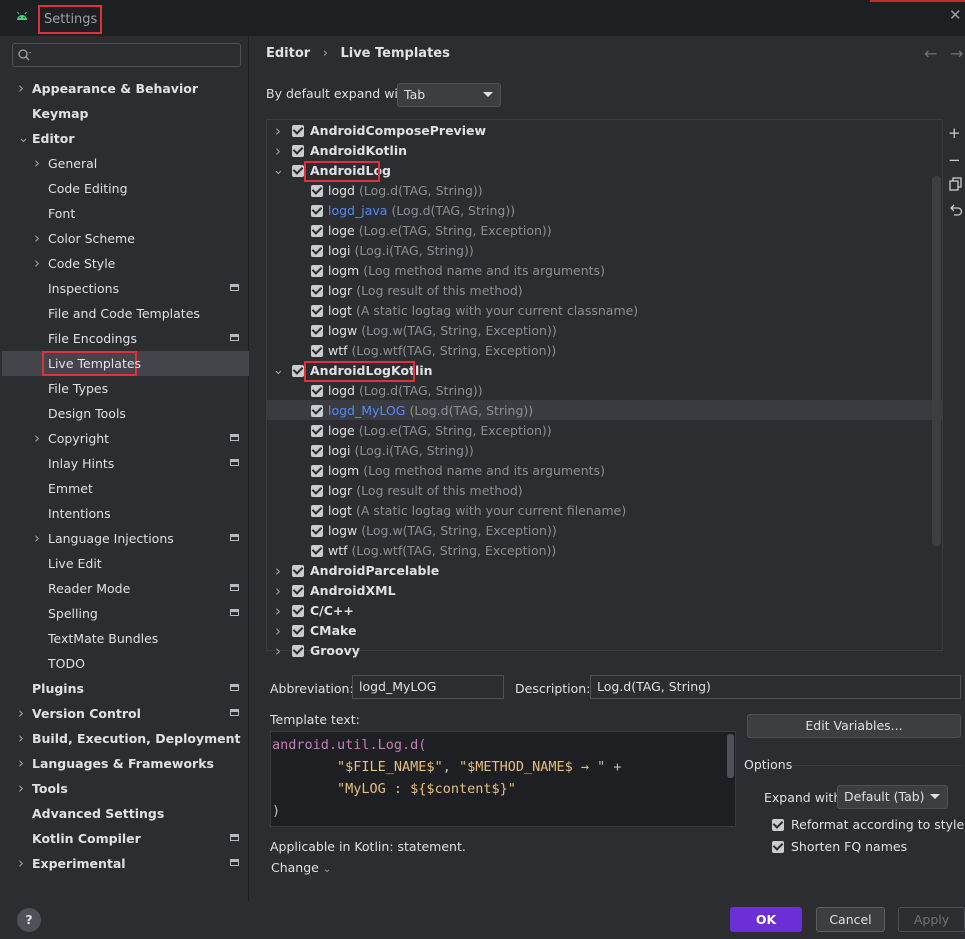 The width and height of the screenshot is (965, 939). What do you see at coordinates (89, 588) in the screenshot?
I see `sidebar-item: Reader Mode` at bounding box center [89, 588].